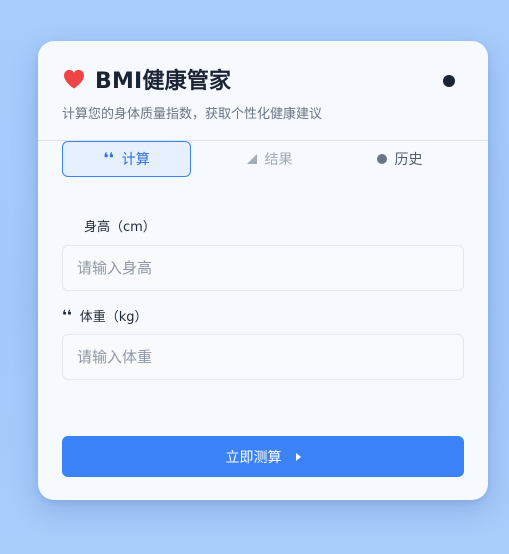 The width and height of the screenshot is (509, 554). Describe the element at coordinates (163, 81) in the screenshot. I see `app-title: BMI健康管家` at that location.